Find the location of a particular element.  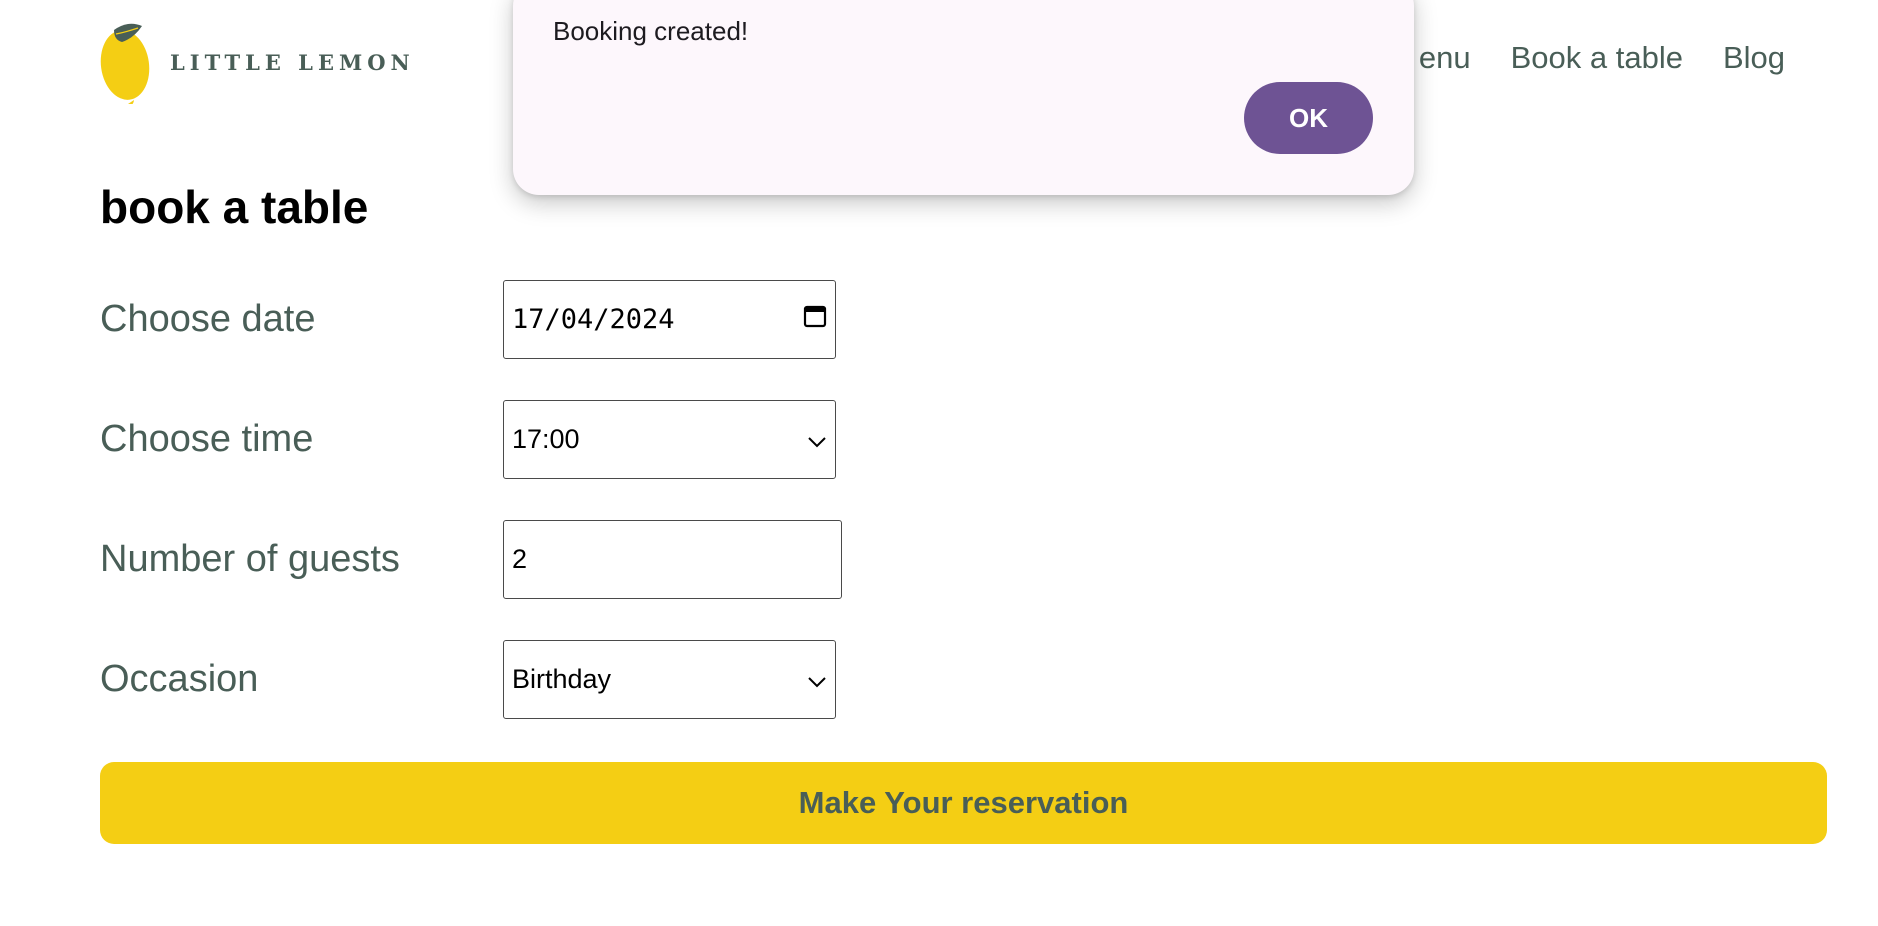

lemon-icon is located at coordinates (126, 62).